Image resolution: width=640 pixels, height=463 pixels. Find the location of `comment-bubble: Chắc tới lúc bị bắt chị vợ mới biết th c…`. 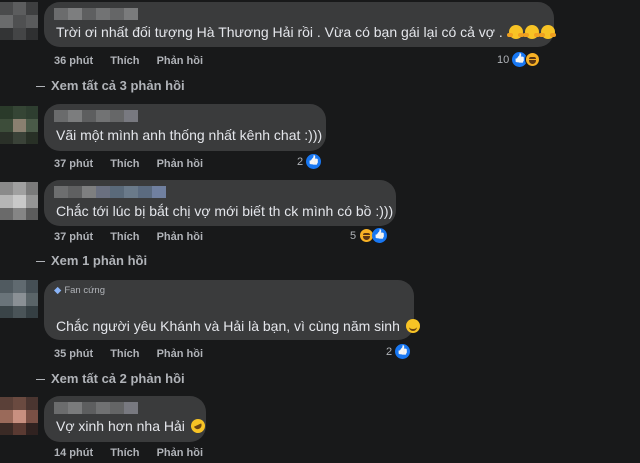

comment-bubble: Chắc tới lúc bị bắt chị vợ mới biết th c… is located at coordinates (220, 203).